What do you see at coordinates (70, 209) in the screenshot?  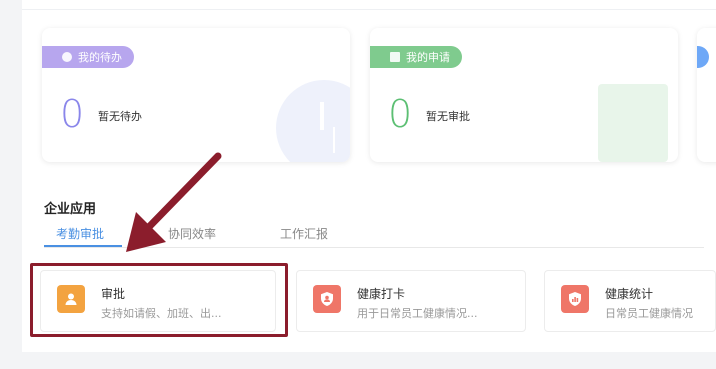 I see `section-title: 企业应用` at bounding box center [70, 209].